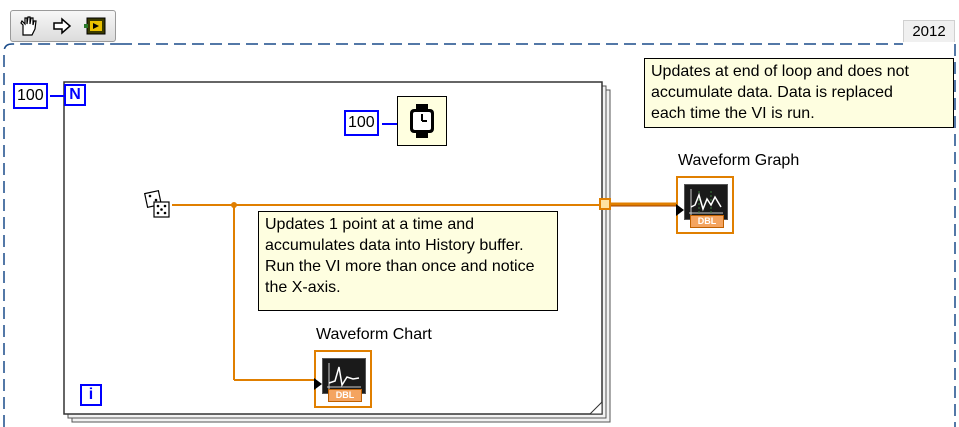 This screenshot has width=959, height=427. What do you see at coordinates (361, 123) in the screenshot?
I see `wait-ms-constant: 100` at bounding box center [361, 123].